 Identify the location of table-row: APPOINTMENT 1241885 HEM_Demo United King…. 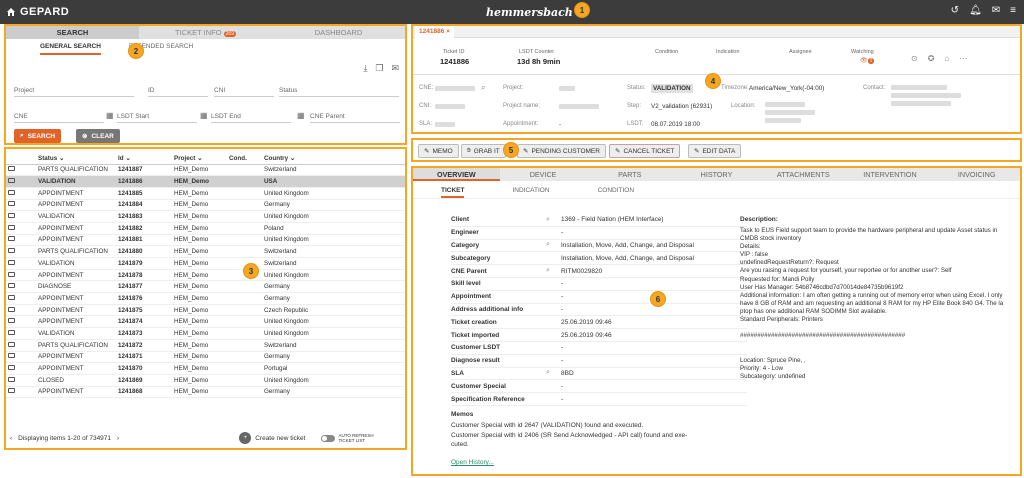
(205, 193).